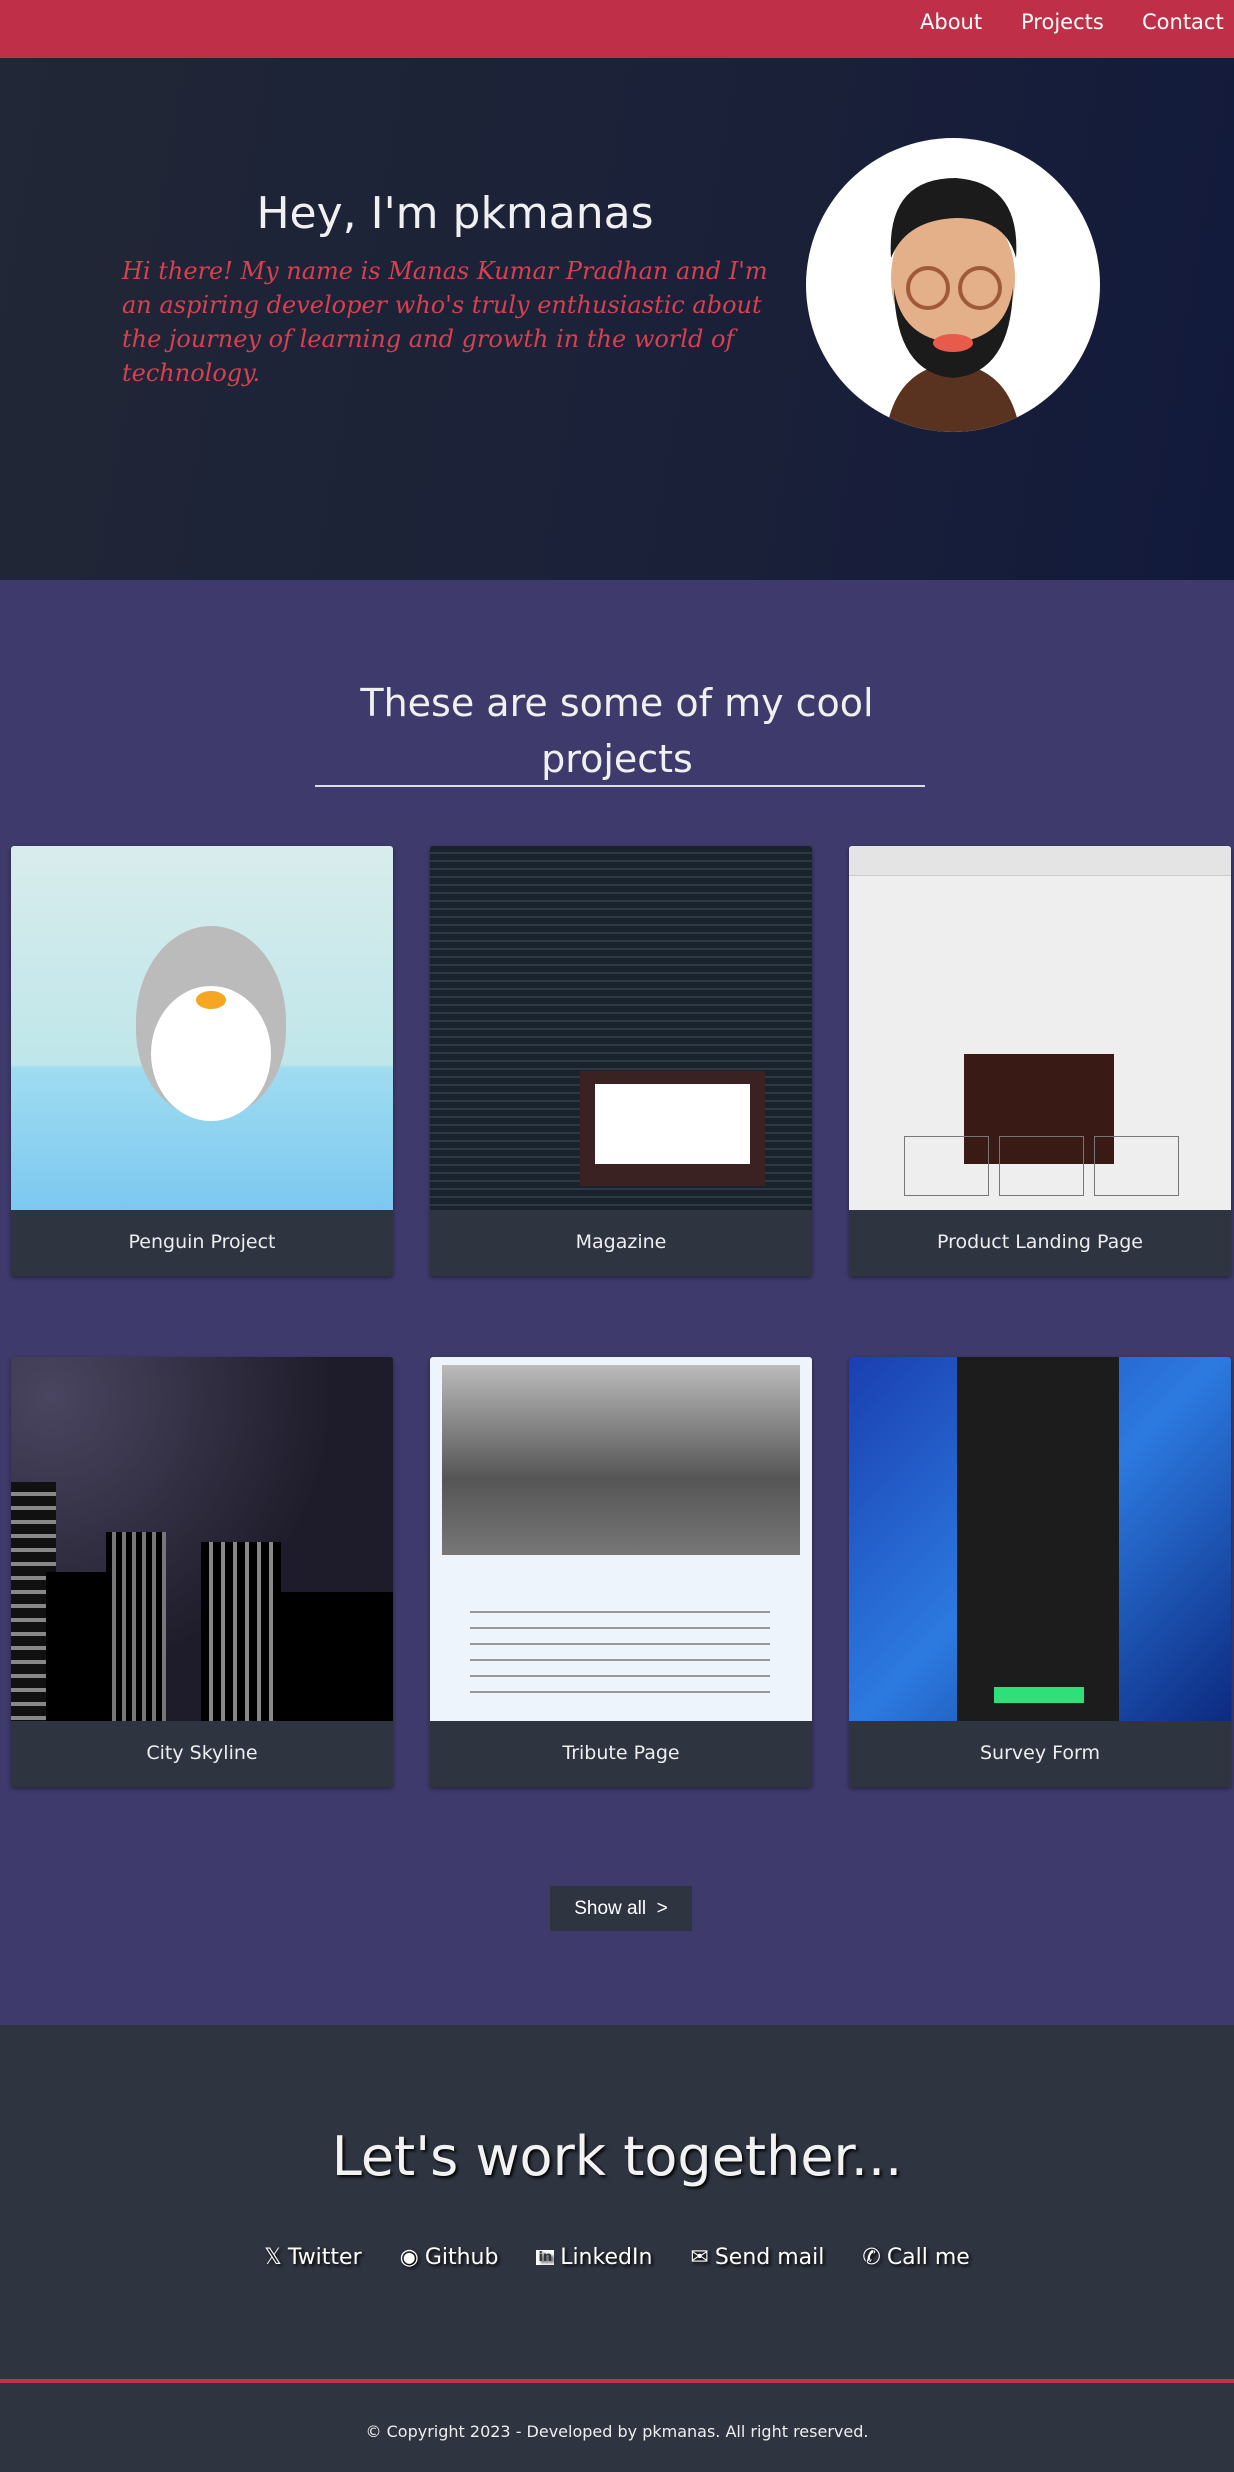 This screenshot has height=2472, width=1234. What do you see at coordinates (461, 2257) in the screenshot?
I see `link-label: Github` at bounding box center [461, 2257].